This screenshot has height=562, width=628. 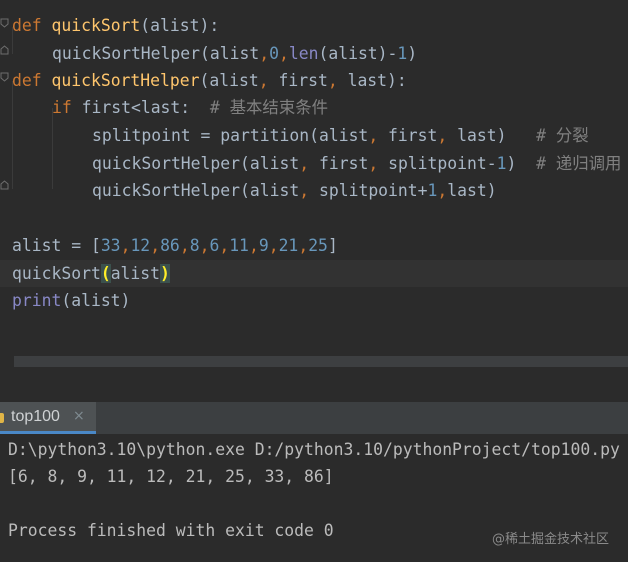 I want to click on matched-paren: ), so click(x=165, y=273).